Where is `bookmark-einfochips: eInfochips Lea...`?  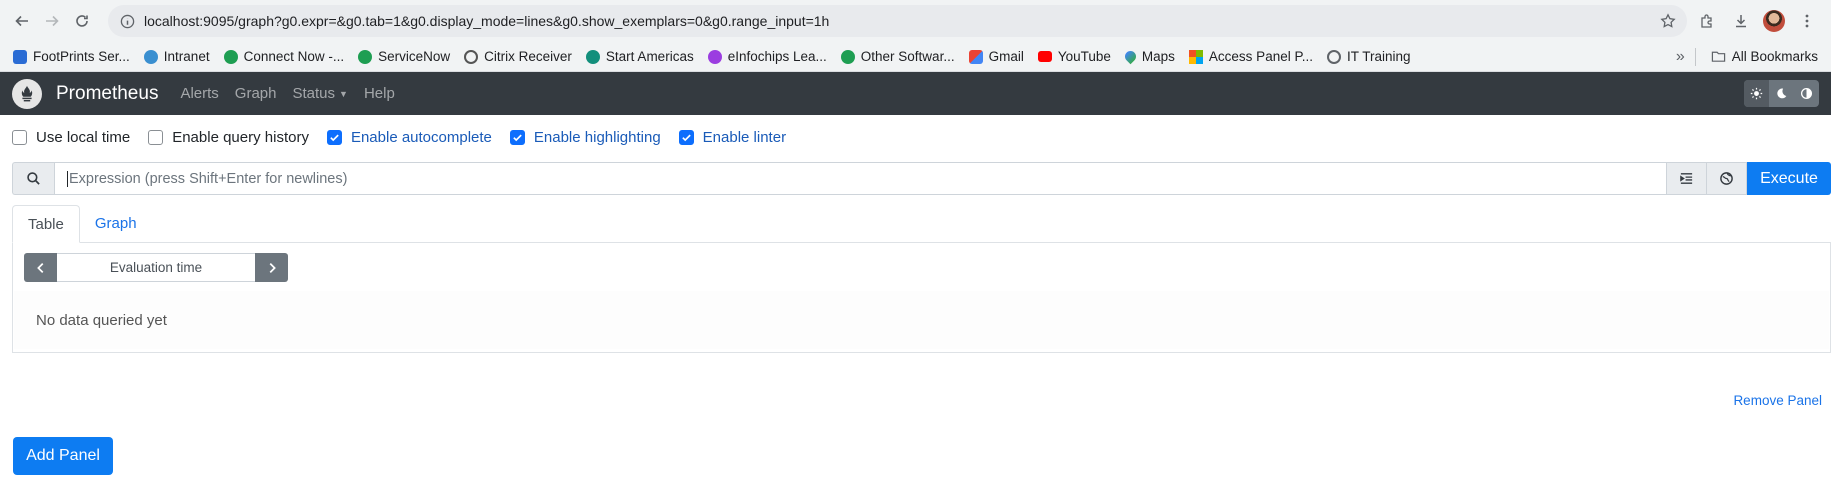
bookmark-einfochips: eInfochips Lea... is located at coordinates (767, 57).